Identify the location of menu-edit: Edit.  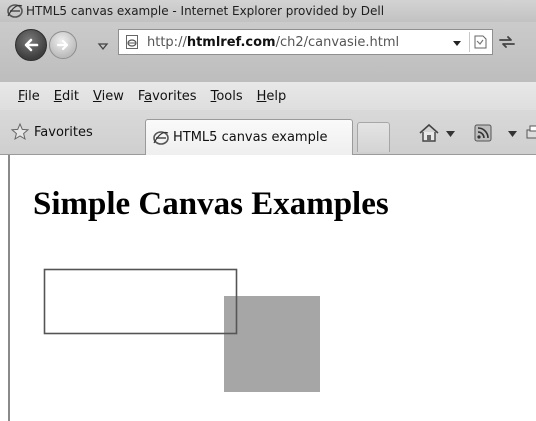
(66, 96).